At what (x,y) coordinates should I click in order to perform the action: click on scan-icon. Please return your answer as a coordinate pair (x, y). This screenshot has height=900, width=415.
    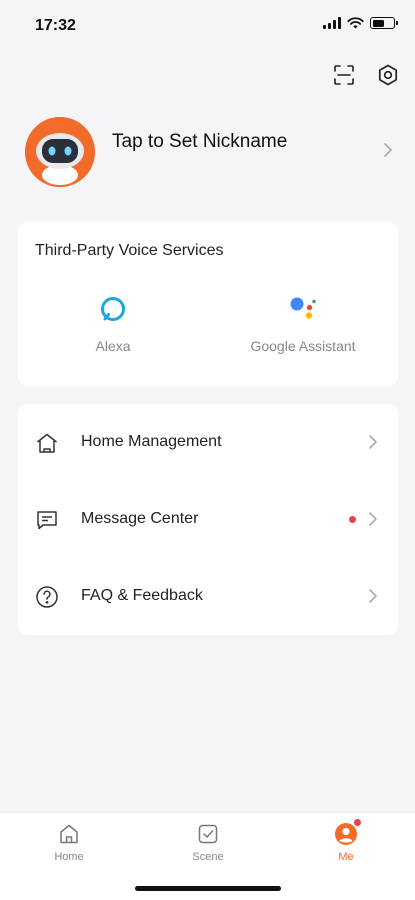
    Looking at the image, I should click on (344, 75).